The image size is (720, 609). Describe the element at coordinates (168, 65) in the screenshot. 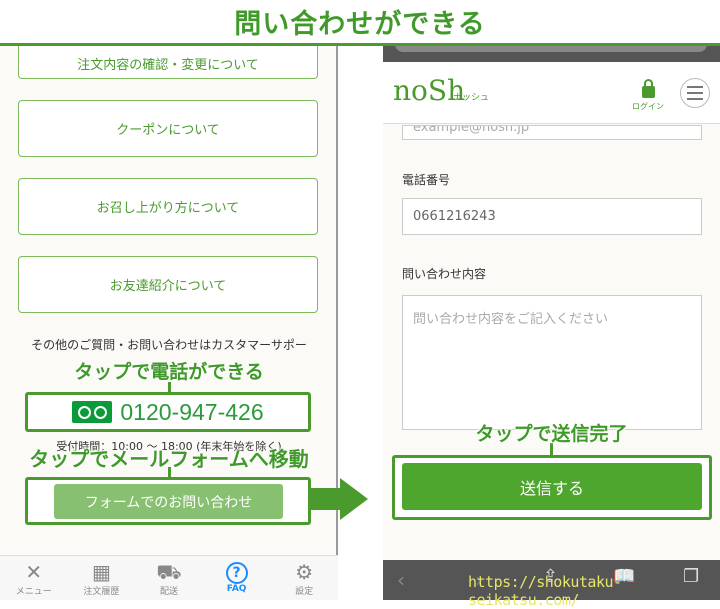

I see `faq-label: 注文内容の確認・変更について` at that location.